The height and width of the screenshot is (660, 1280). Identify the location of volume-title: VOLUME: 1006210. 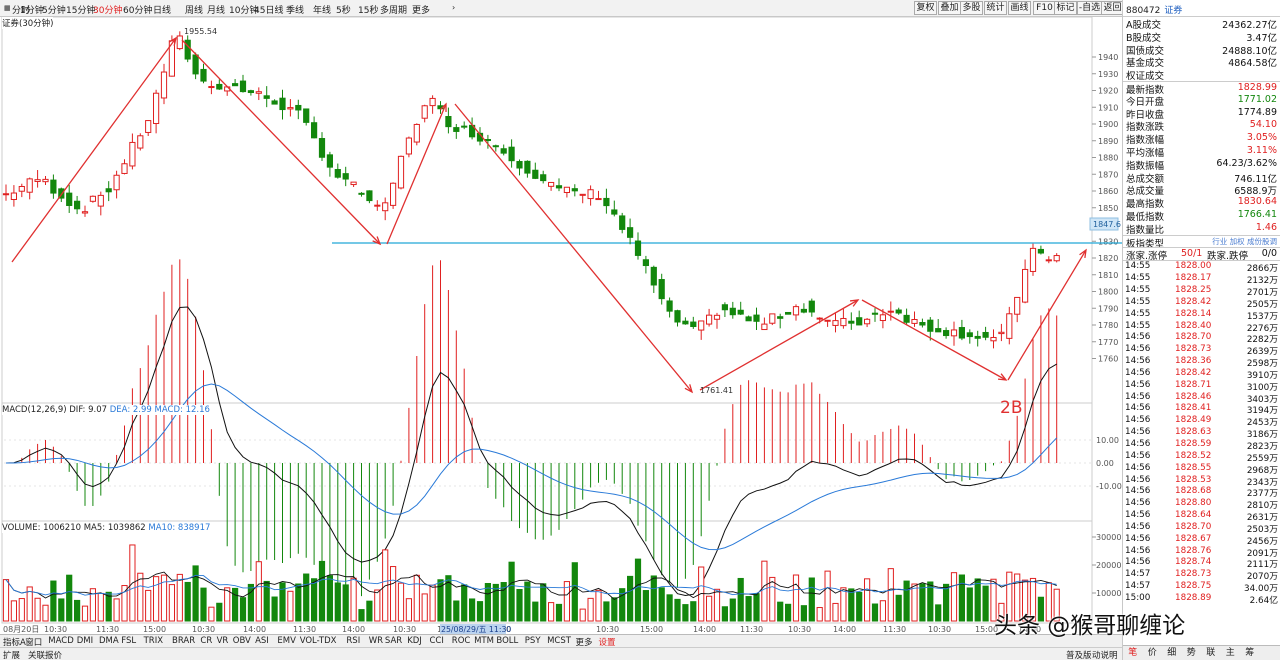
(42, 528).